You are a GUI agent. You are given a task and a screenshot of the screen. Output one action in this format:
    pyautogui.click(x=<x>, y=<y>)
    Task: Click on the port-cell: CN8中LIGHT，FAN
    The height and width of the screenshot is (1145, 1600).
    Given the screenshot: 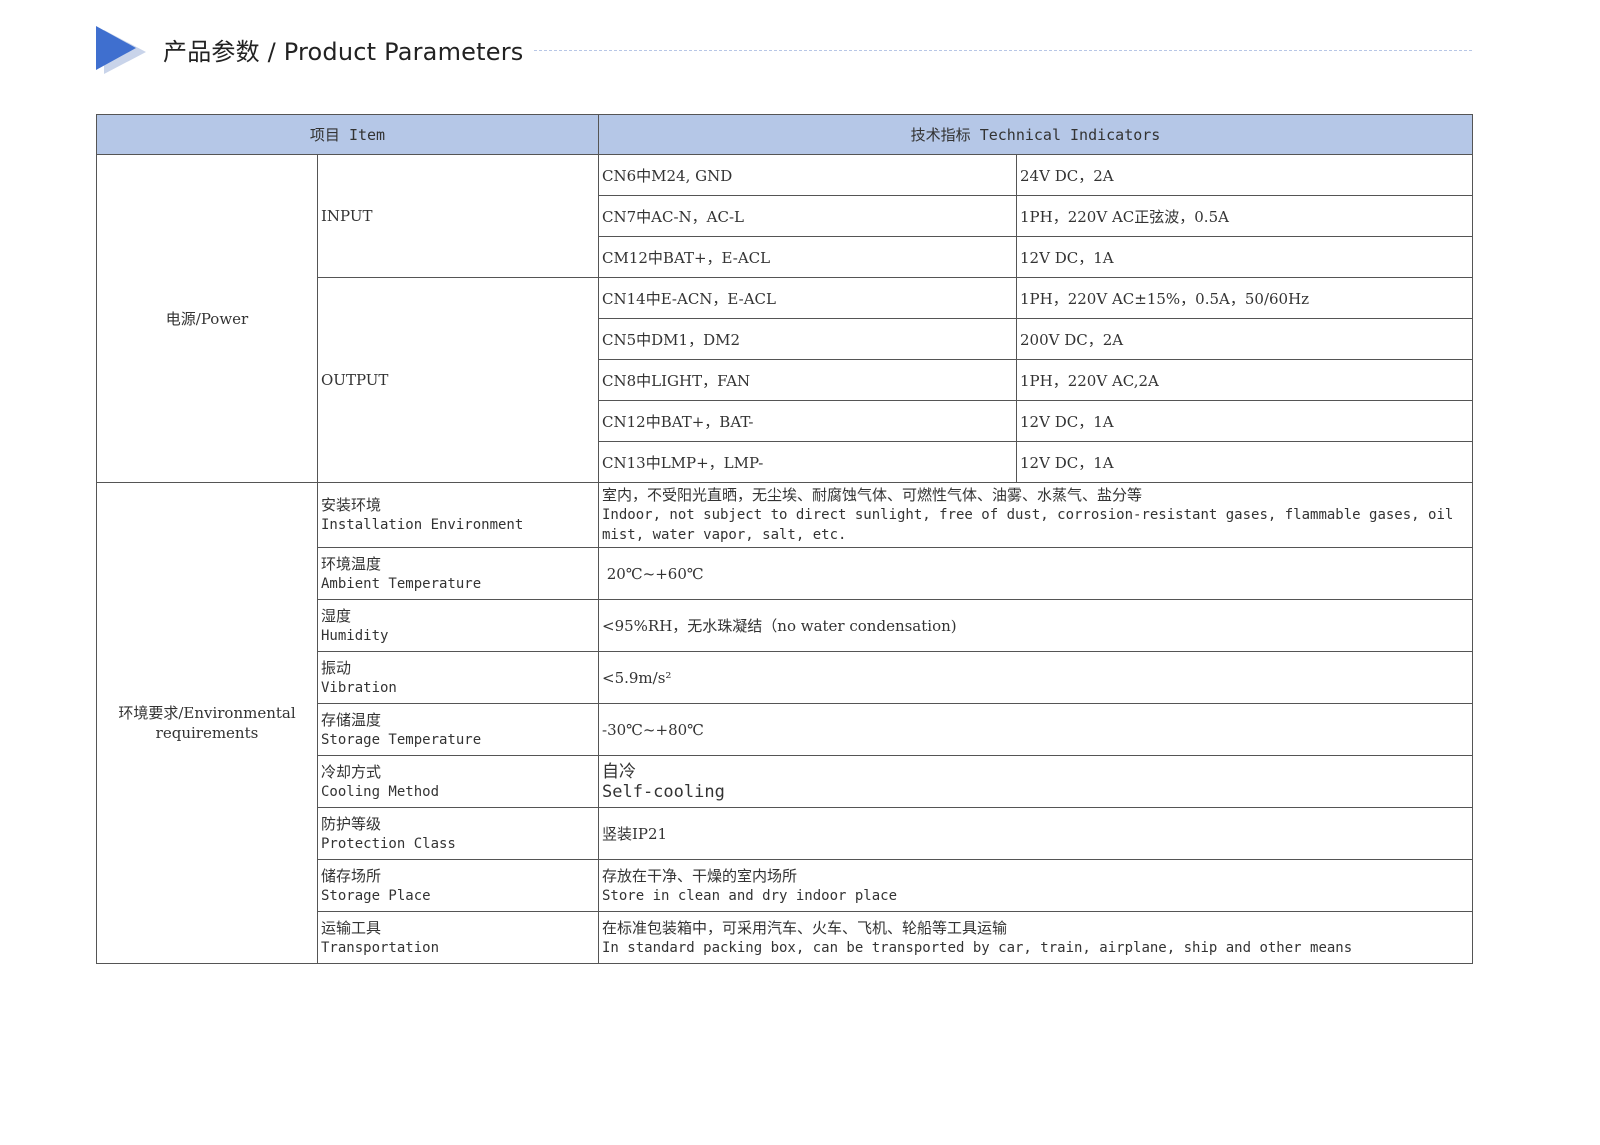 What is the action you would take?
    pyautogui.click(x=807, y=380)
    